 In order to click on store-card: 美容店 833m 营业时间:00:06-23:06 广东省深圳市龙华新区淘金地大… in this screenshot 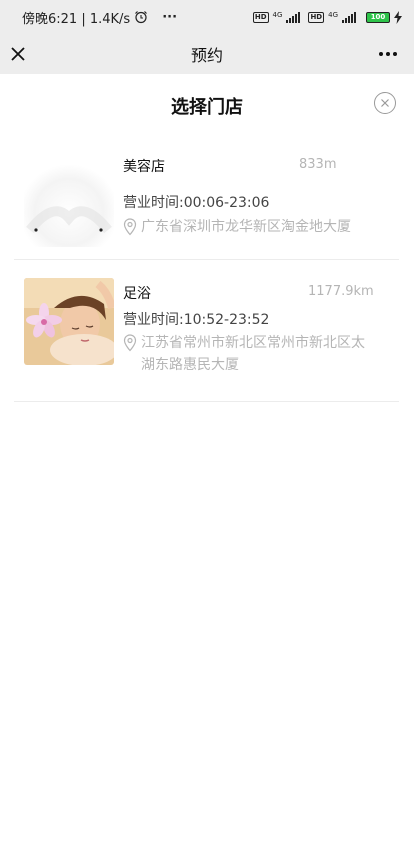, I will do `click(206, 200)`.